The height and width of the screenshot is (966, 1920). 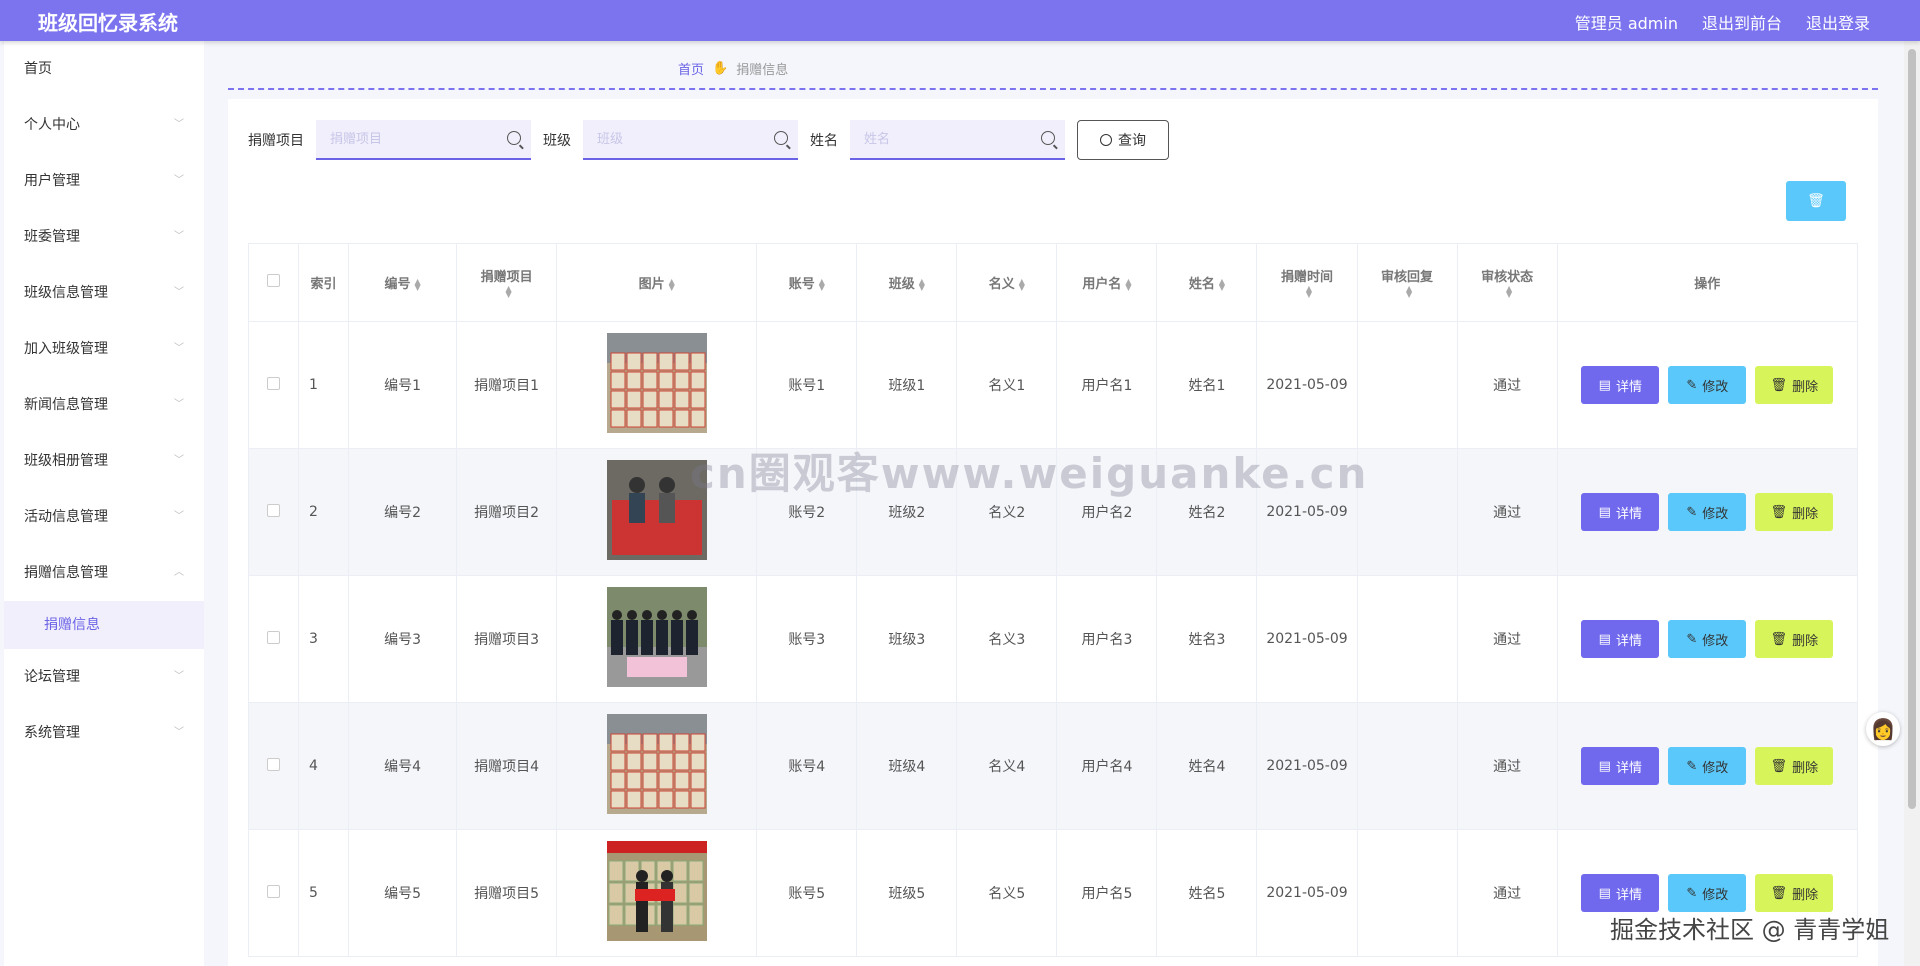 I want to click on sidebar-item: 捐赠信息管理 ︿, so click(x=104, y=573).